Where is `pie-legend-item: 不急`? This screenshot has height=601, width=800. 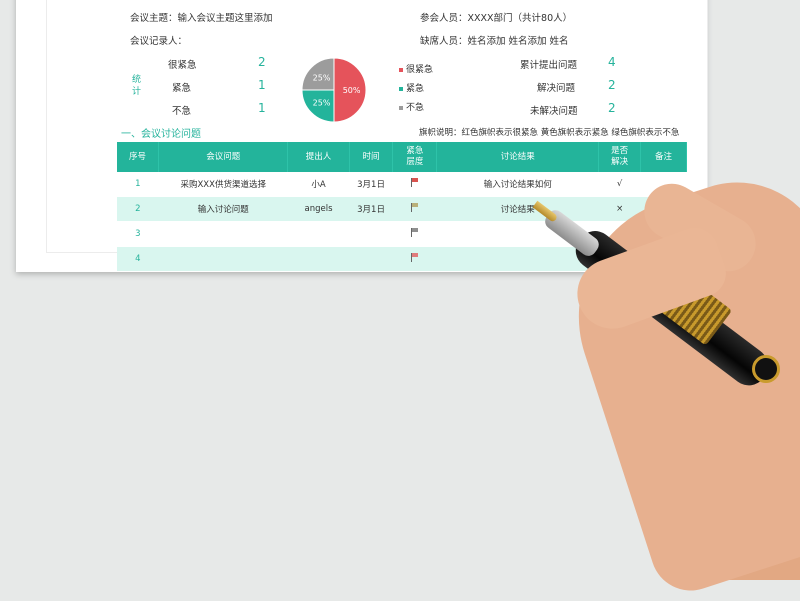 pie-legend-item: 不急 is located at coordinates (411, 106).